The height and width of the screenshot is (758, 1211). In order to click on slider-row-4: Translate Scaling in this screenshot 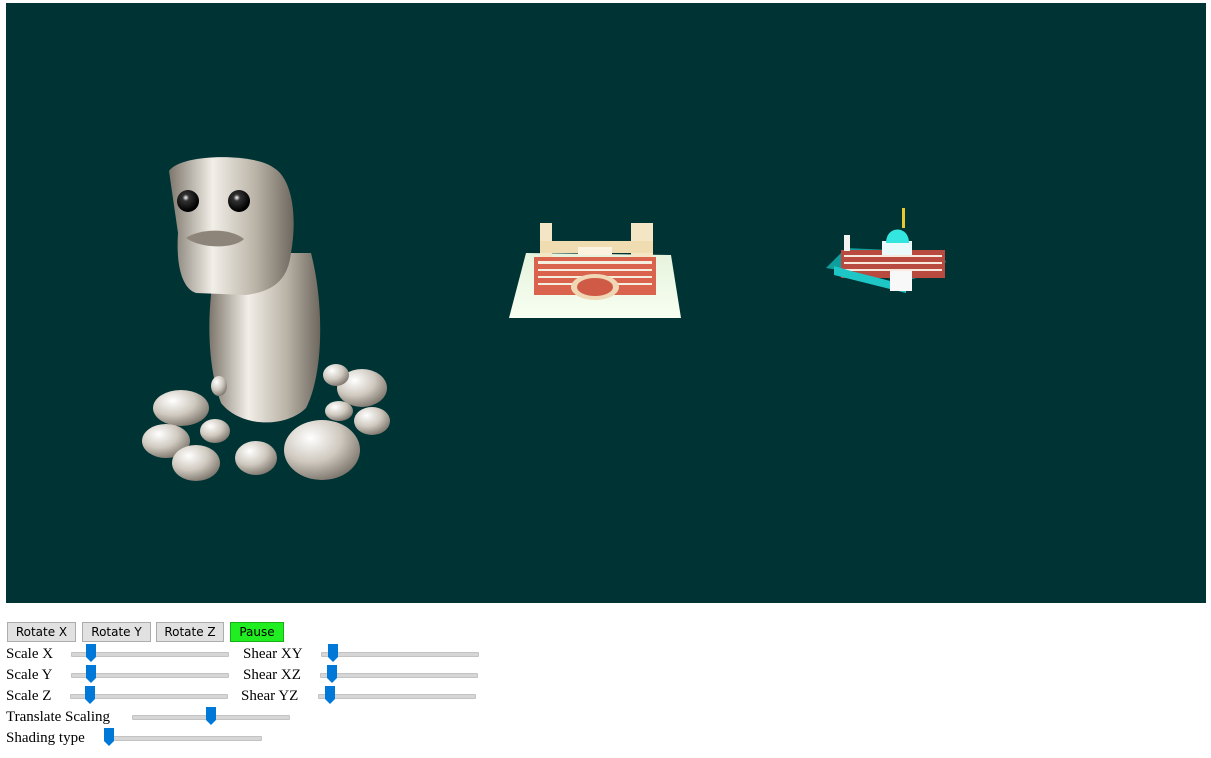, I will do `click(156, 717)`.